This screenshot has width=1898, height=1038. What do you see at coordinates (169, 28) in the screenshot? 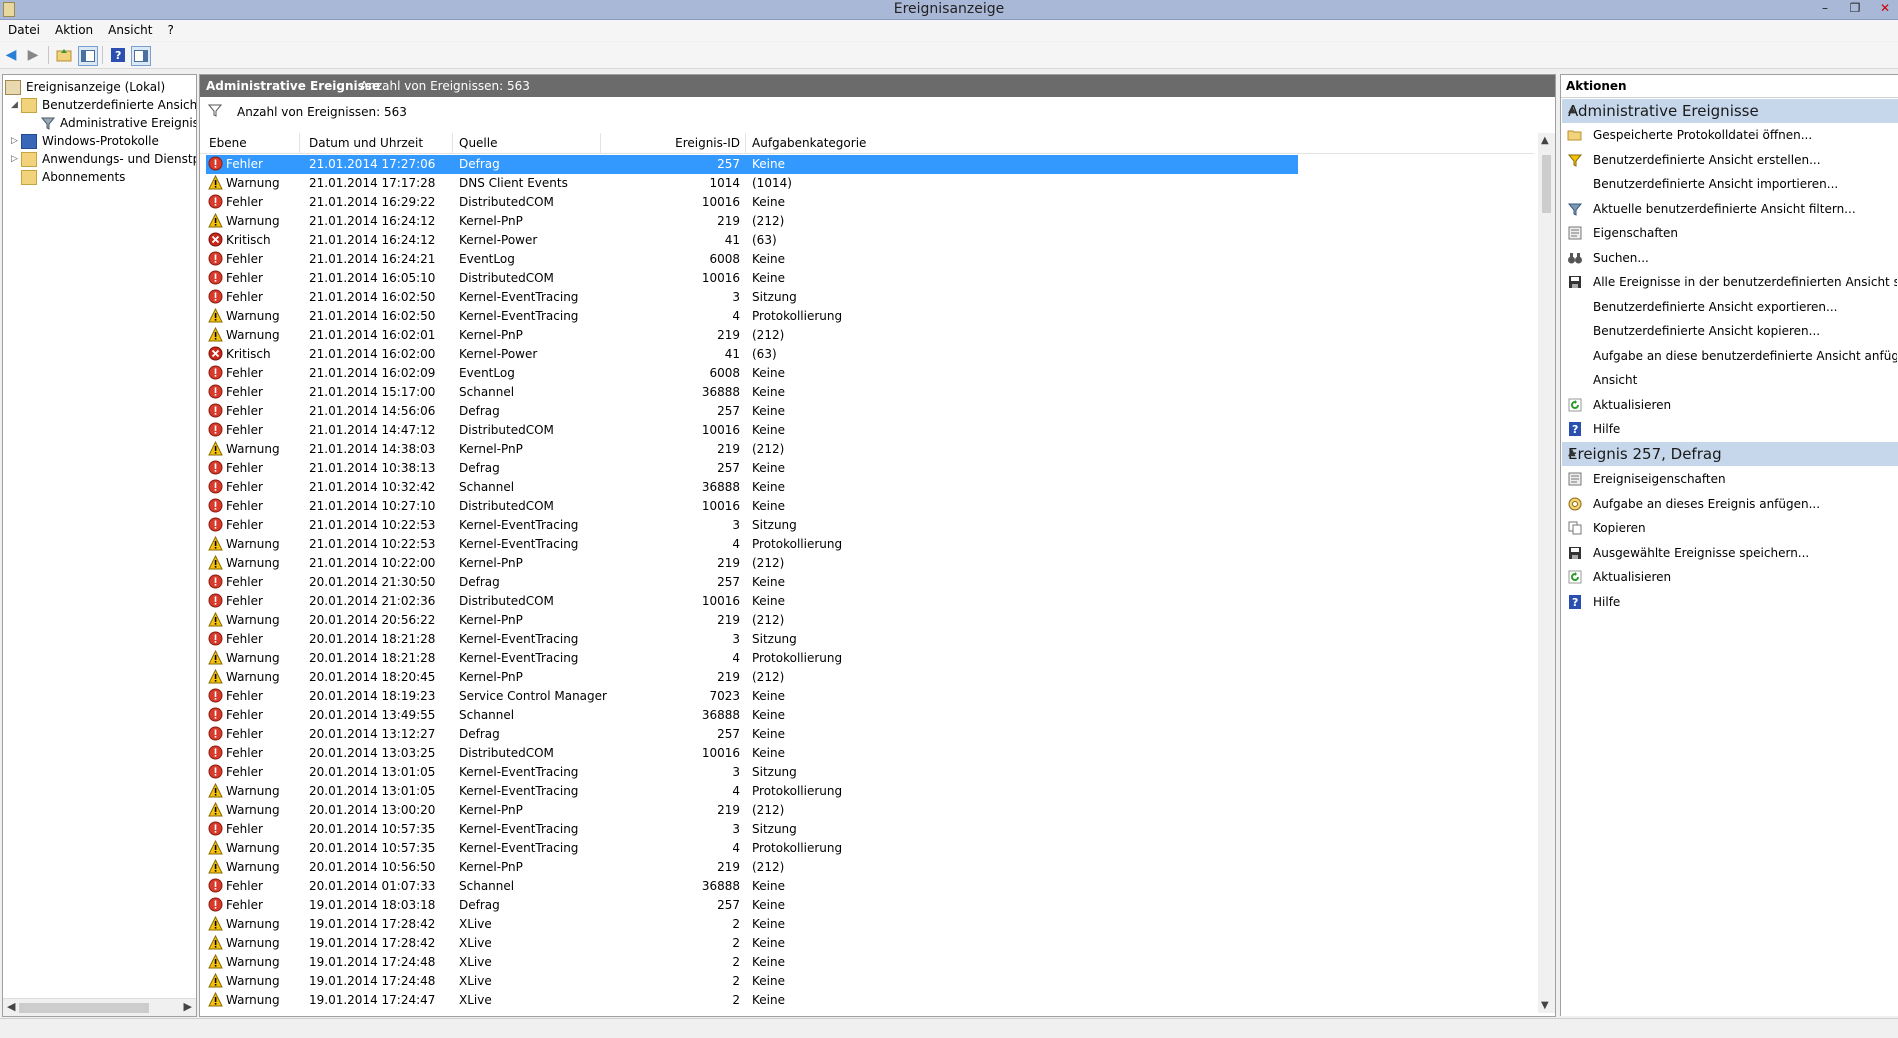
I see `menu-help: ?` at bounding box center [169, 28].